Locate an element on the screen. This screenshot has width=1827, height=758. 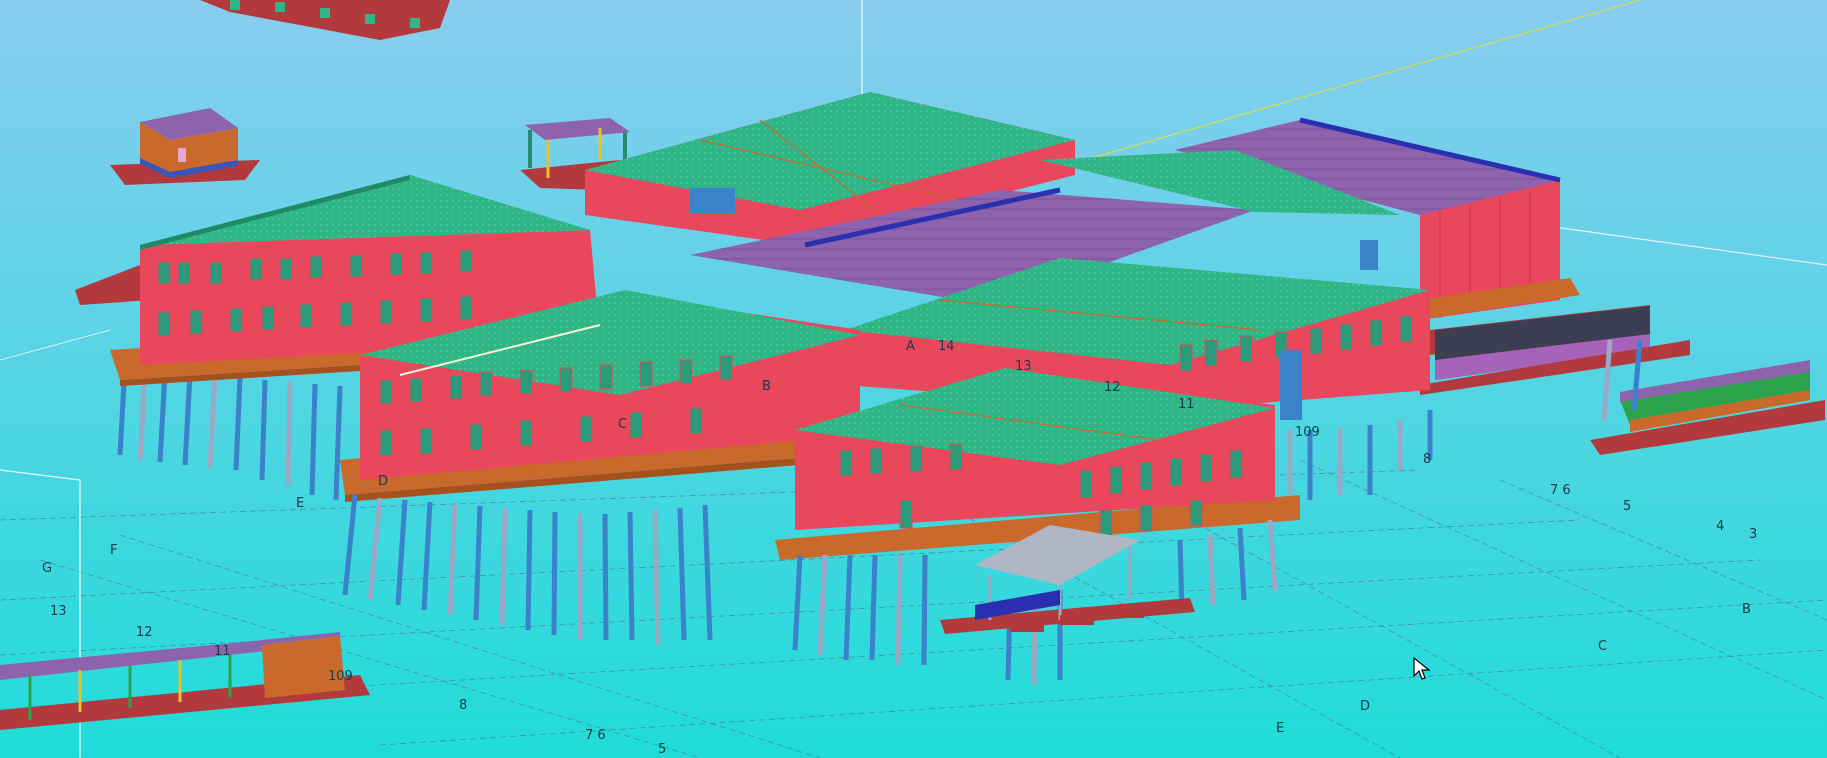
grid-label-13: 13 is located at coordinates (1023, 366).